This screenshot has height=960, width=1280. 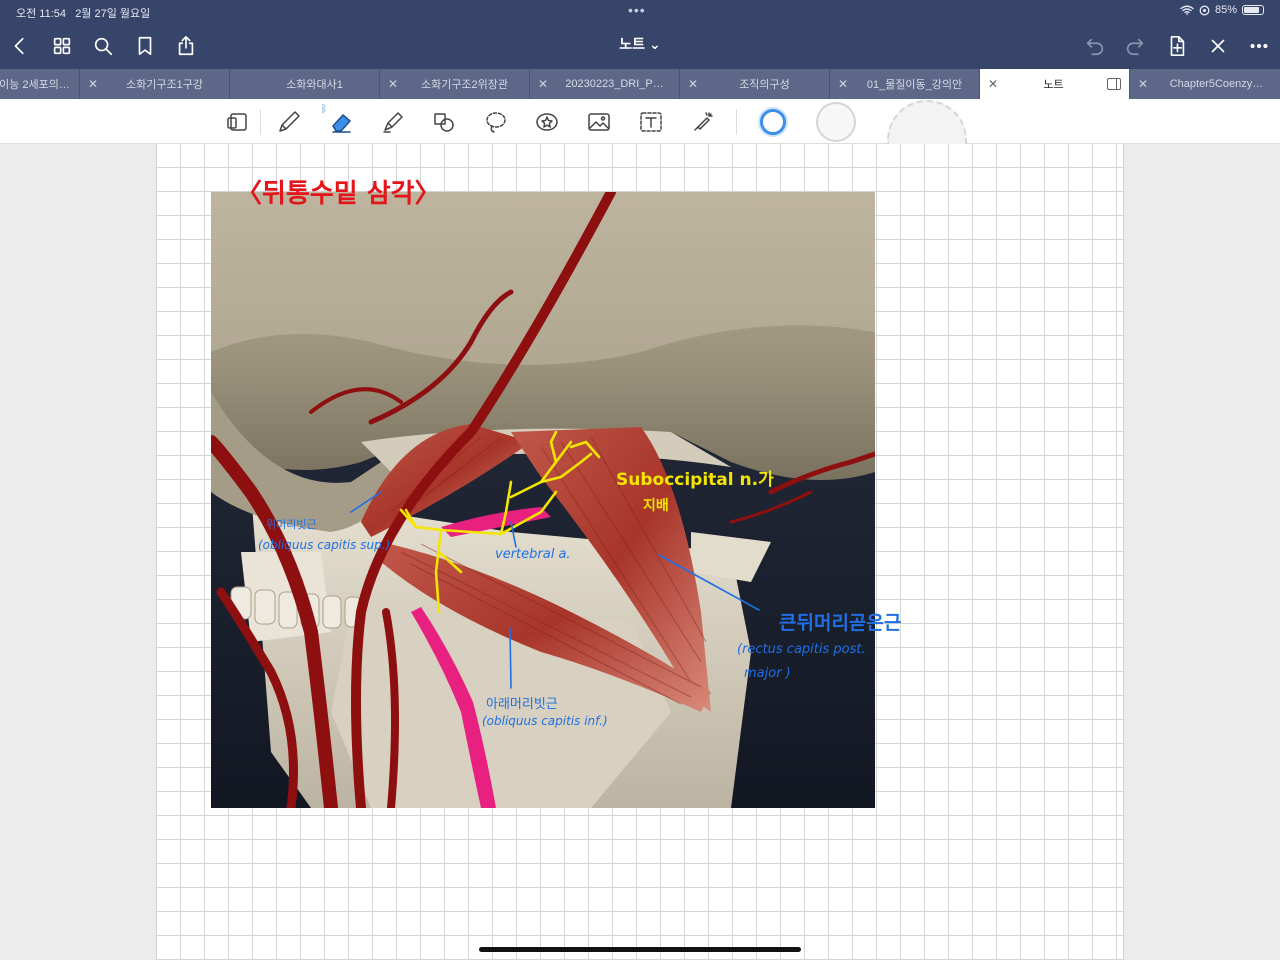 I want to click on undo-icon, so click(x=1095, y=47).